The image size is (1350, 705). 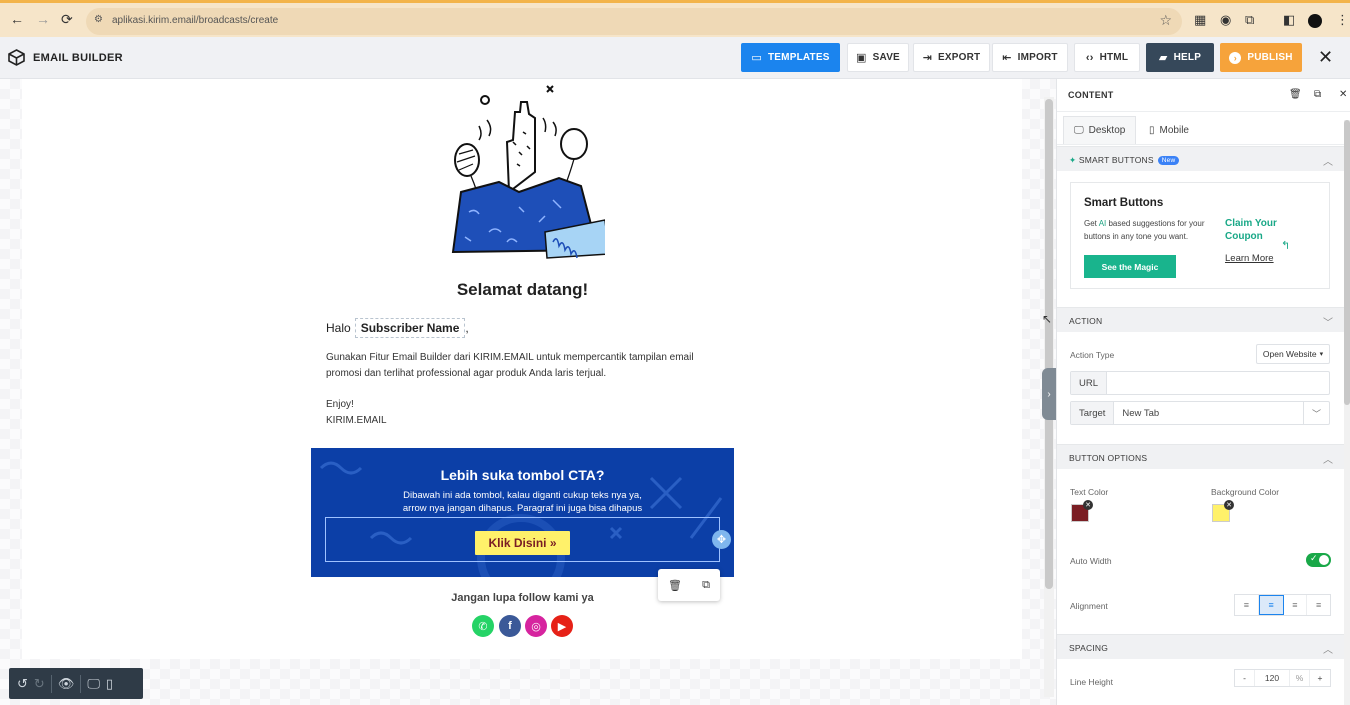 I want to click on align-center-icon: ≡, so click(x=1271, y=605).